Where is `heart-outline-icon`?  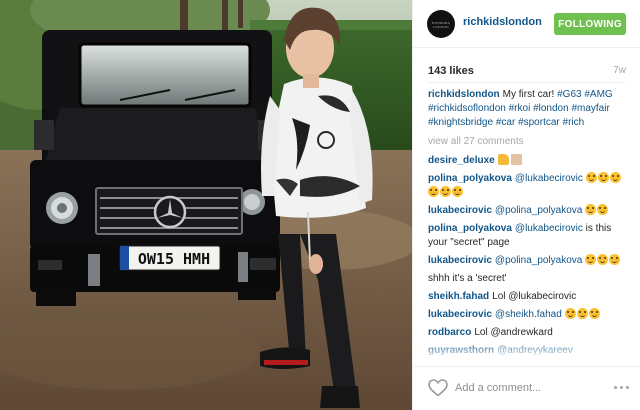 heart-outline-icon is located at coordinates (438, 388).